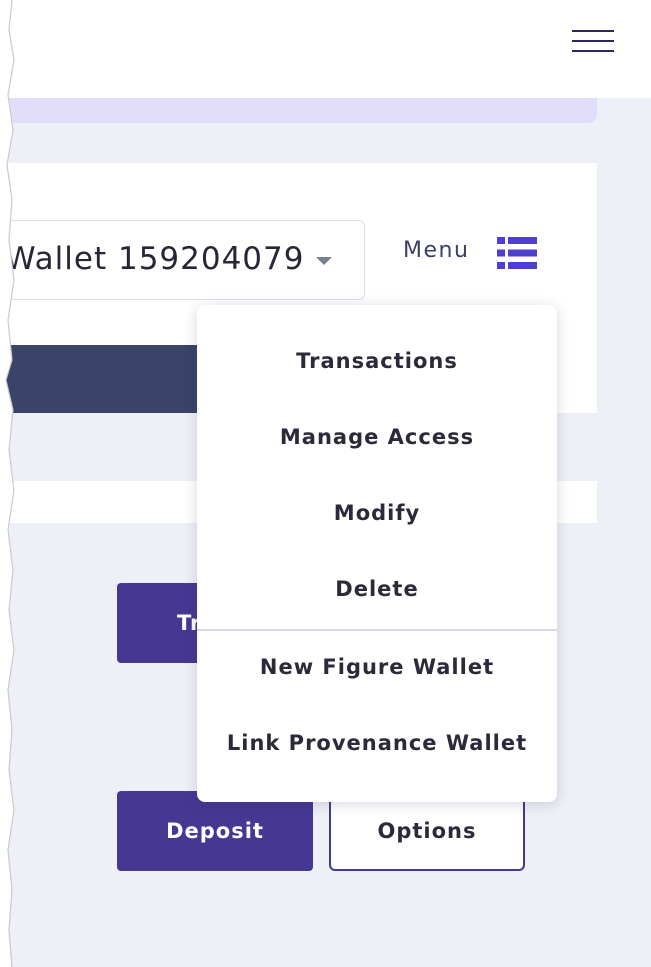  I want to click on hamburger-icon, so click(593, 42).